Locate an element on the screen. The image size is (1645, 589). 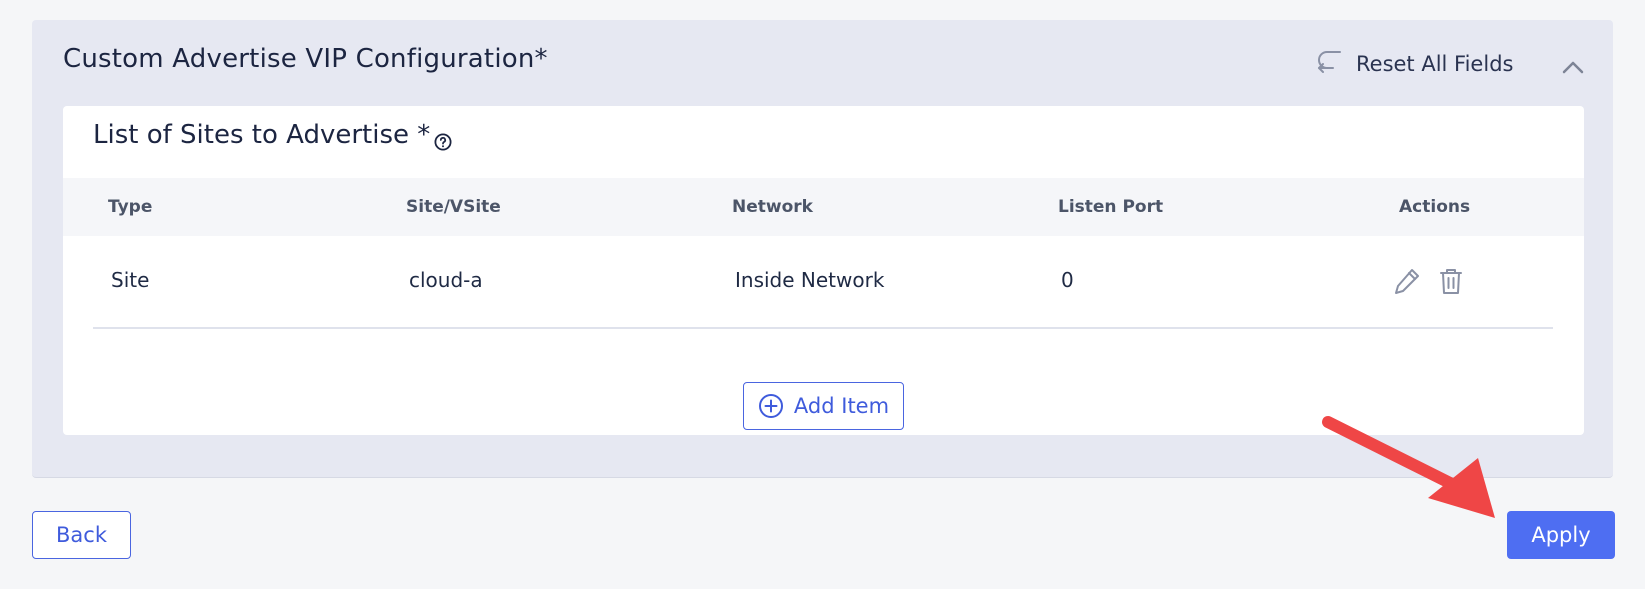
card-title: List of Sites to Advertise * is located at coordinates (272, 135).